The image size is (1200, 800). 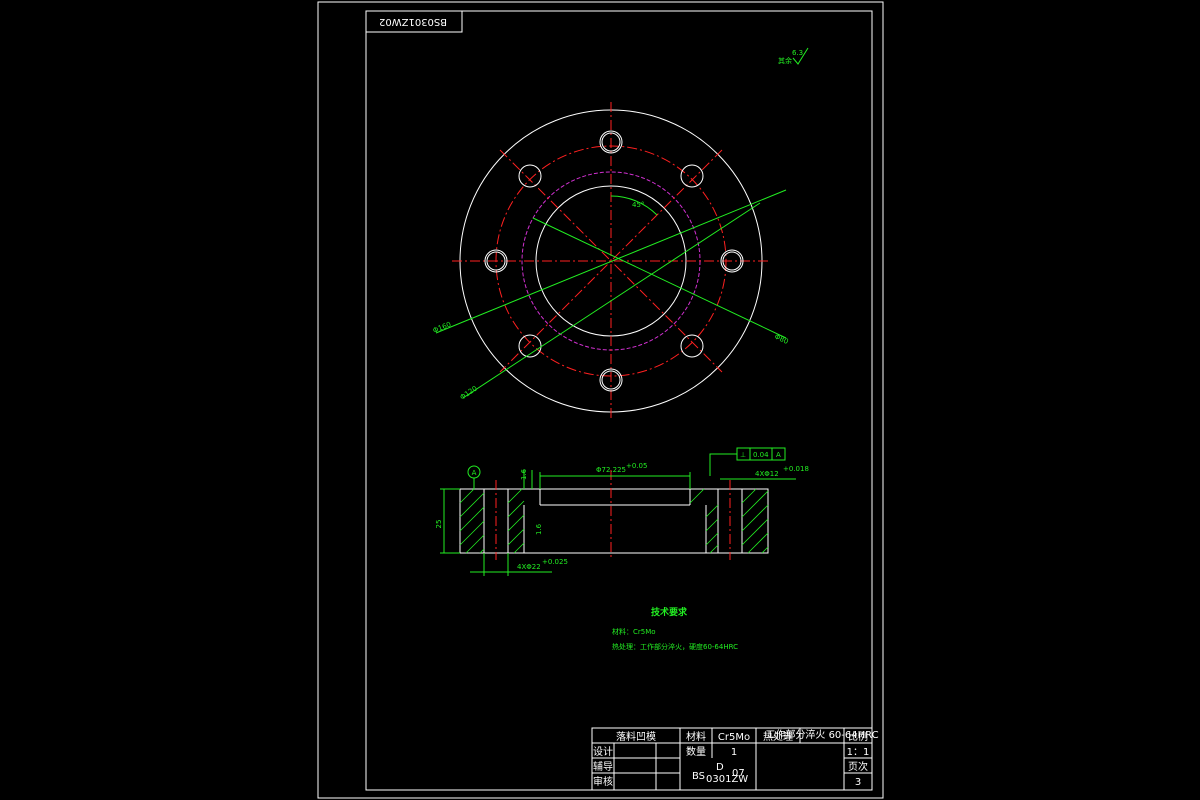 What do you see at coordinates (636, 466) in the screenshot?
I see `top-dim-tol: +0.05` at bounding box center [636, 466].